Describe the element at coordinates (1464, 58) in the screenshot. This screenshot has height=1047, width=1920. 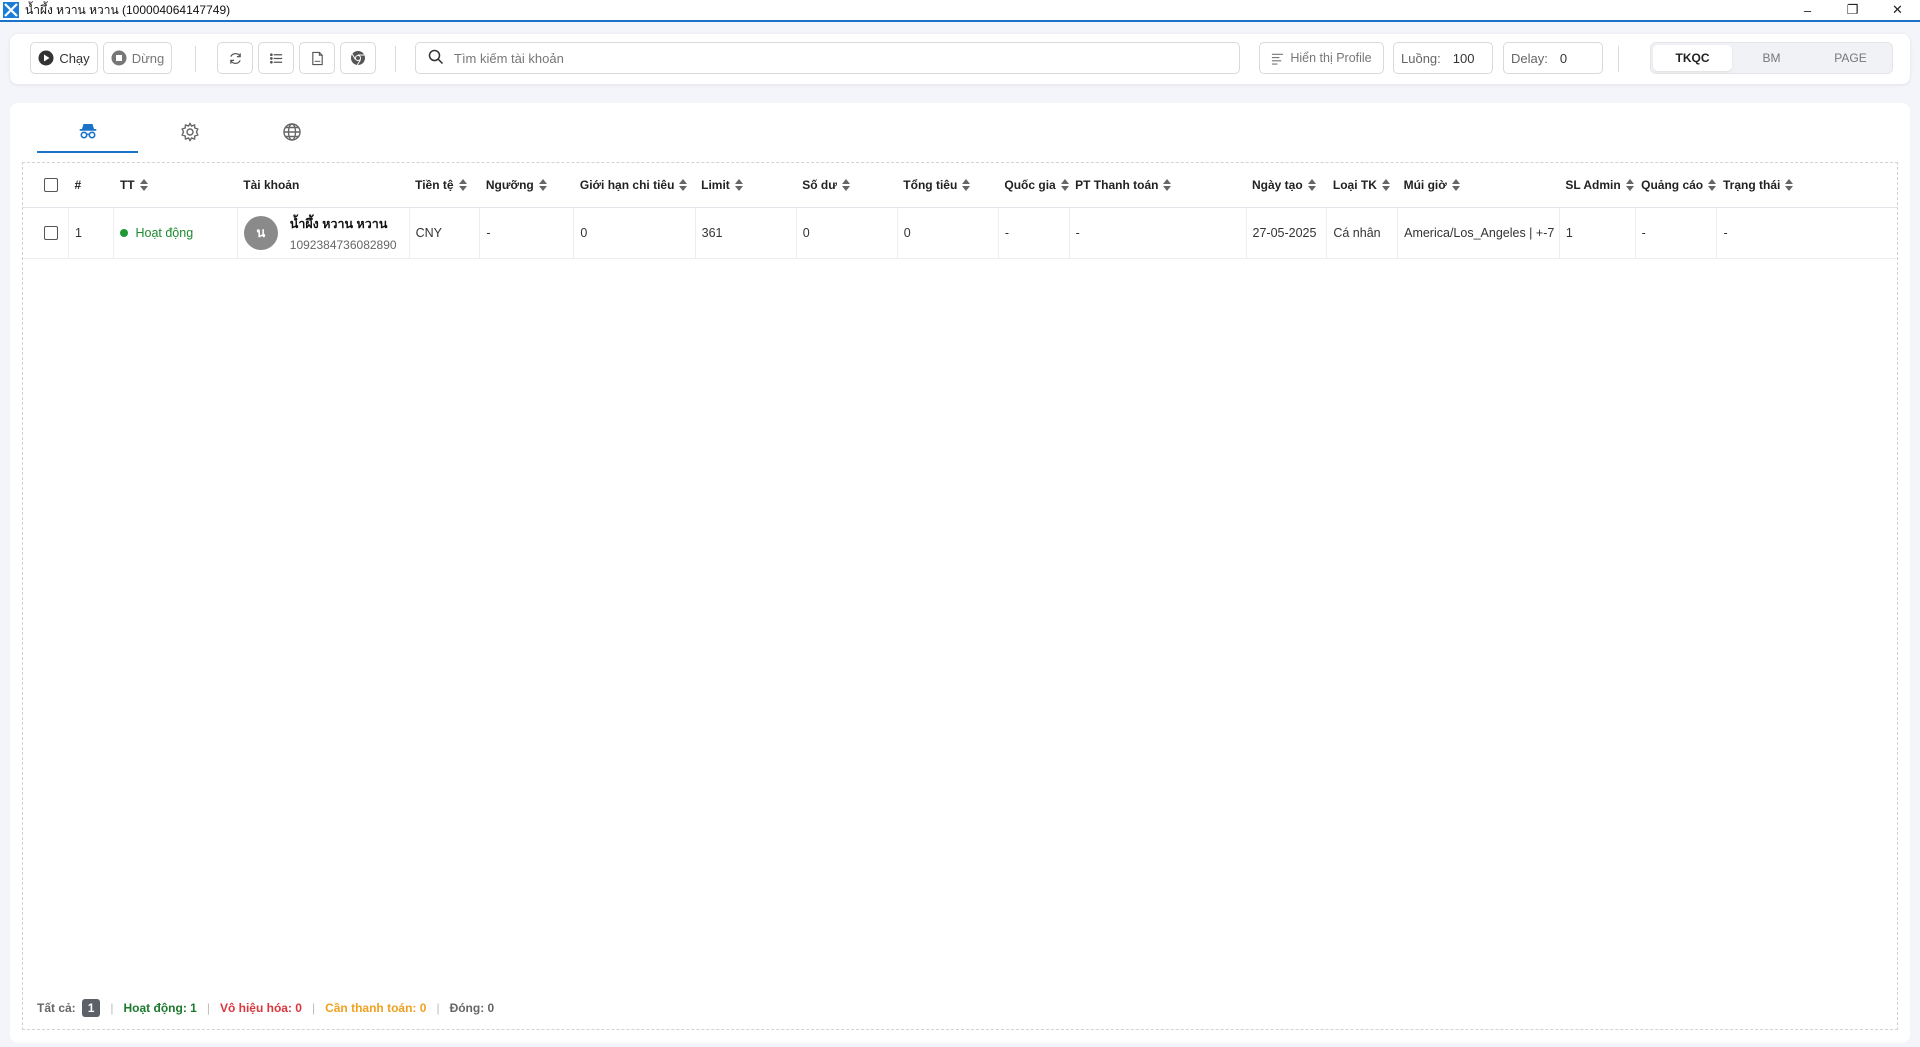
I see `threads-value: 100` at that location.